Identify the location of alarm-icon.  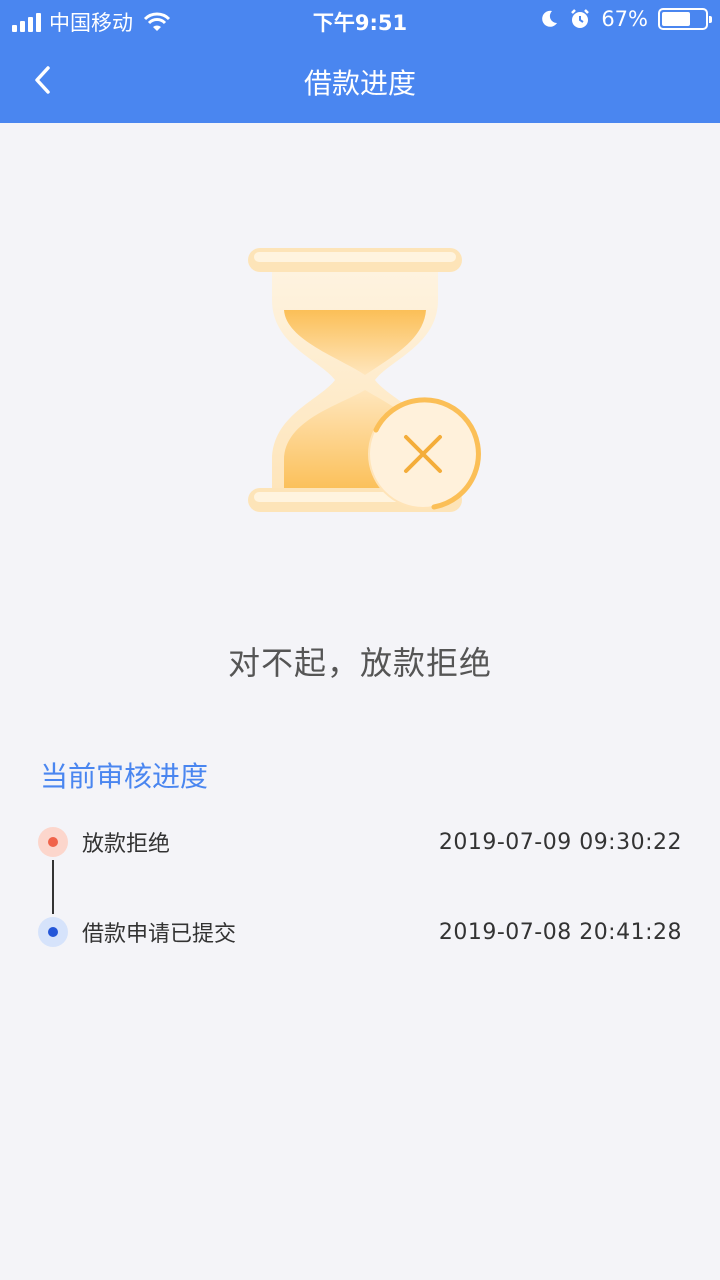
(580, 18).